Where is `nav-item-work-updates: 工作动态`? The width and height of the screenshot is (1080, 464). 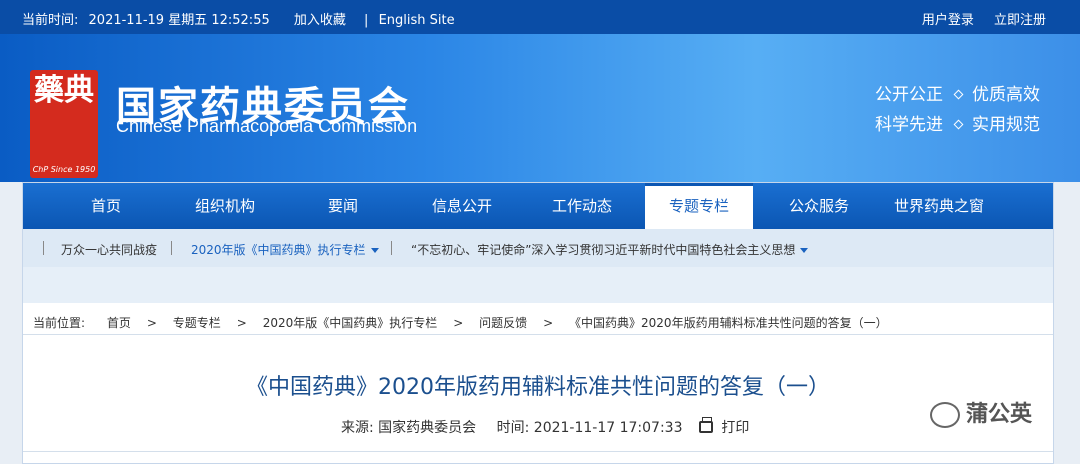
nav-item-work-updates: 工作动态 is located at coordinates (582, 206).